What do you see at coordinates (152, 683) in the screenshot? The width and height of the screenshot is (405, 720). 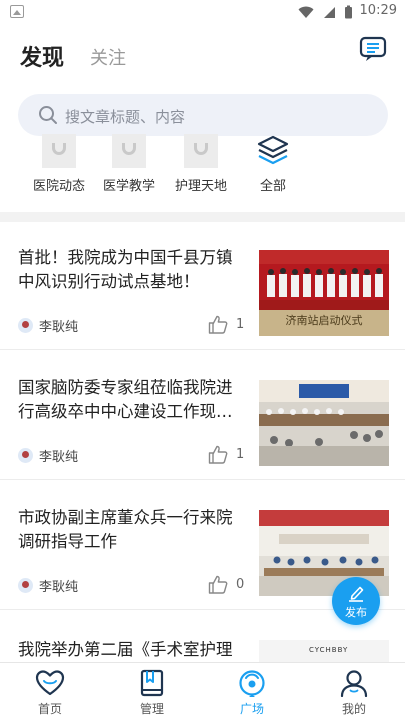 I see `book-icon` at bounding box center [152, 683].